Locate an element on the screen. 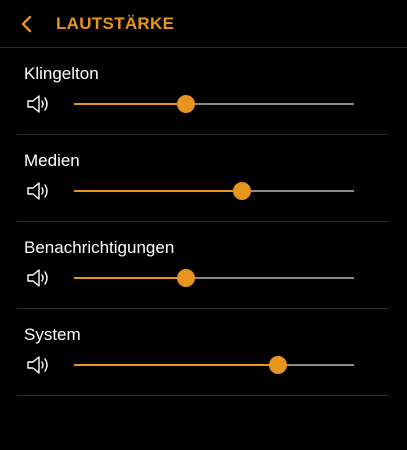  volume-slider-media is located at coordinates (214, 191).